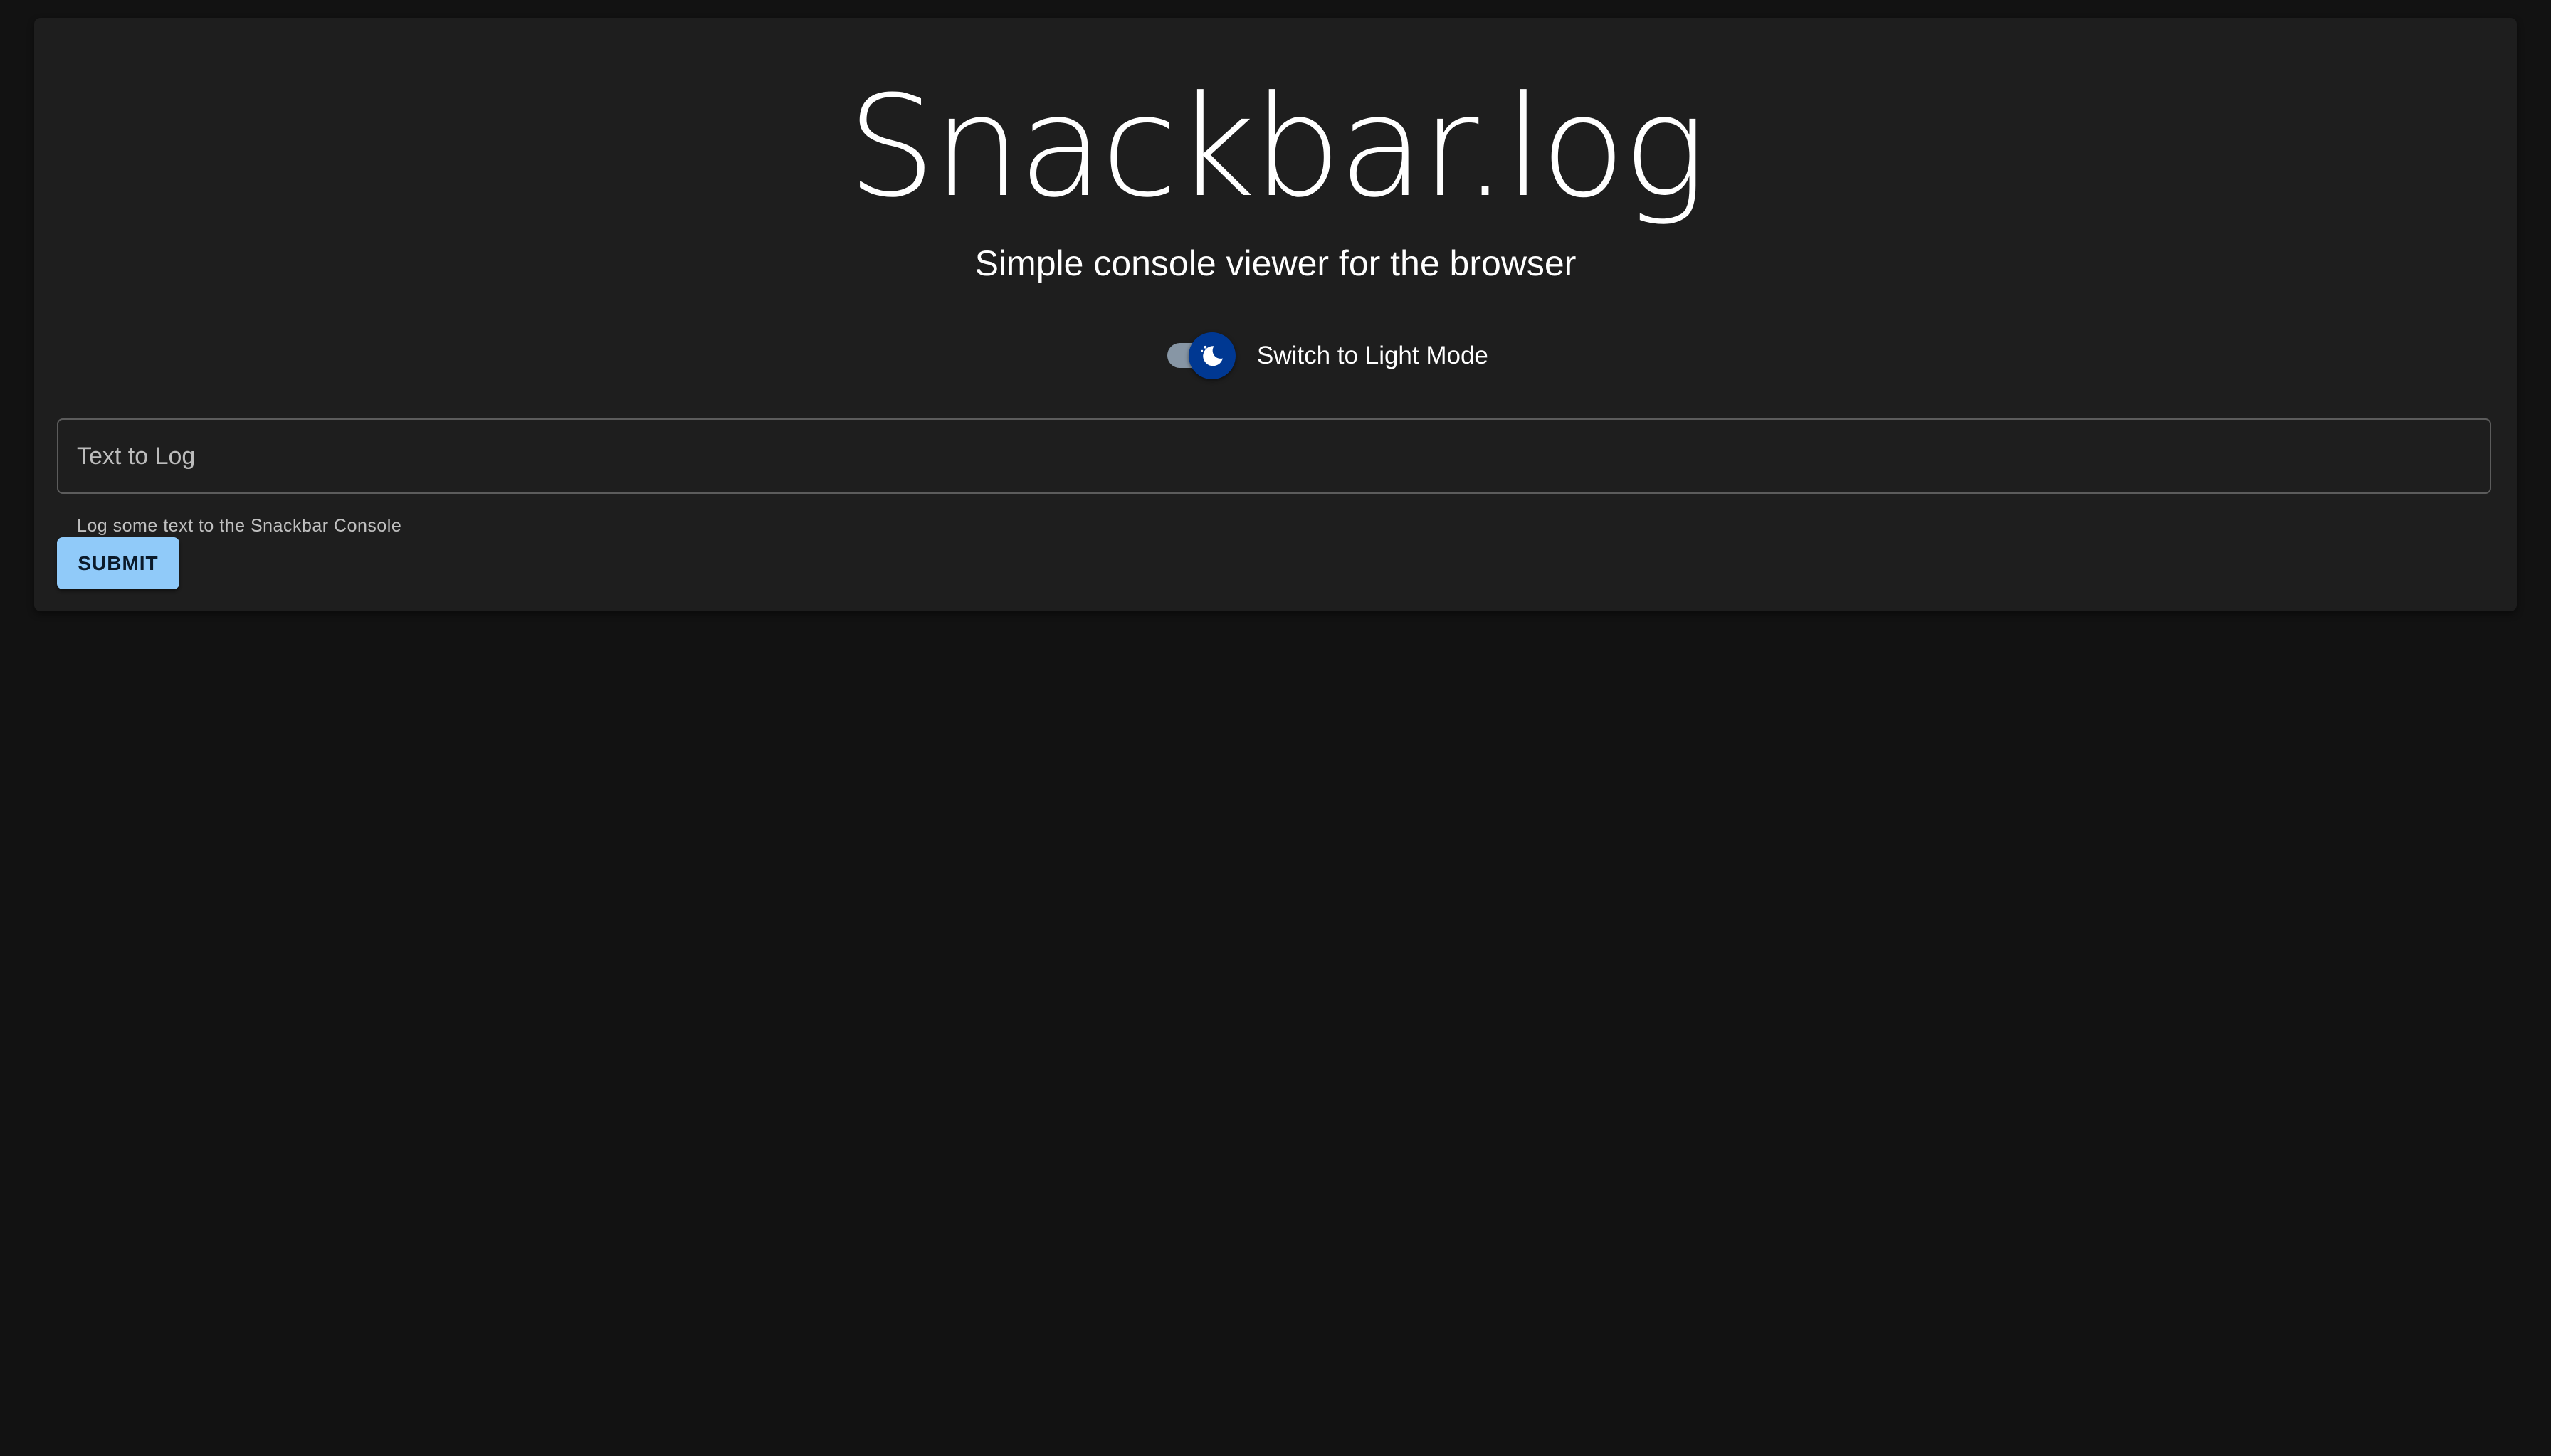  I want to click on page-title: Snackbar.log, so click(1277, 147).